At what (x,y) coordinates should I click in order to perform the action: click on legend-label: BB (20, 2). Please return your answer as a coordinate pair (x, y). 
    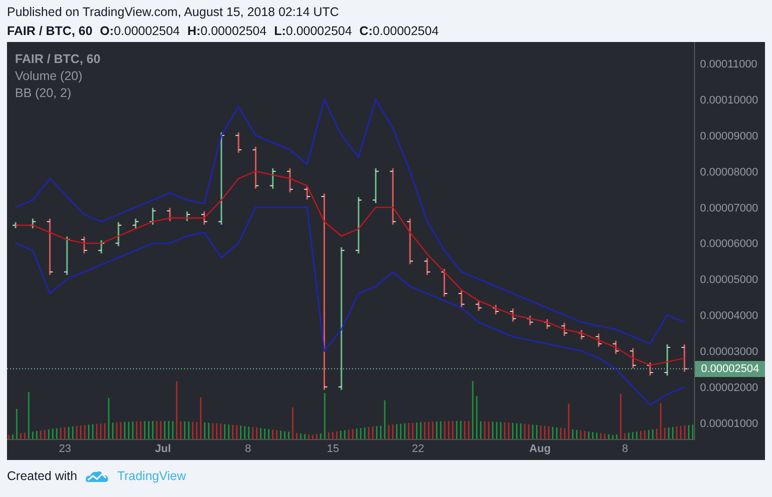
    Looking at the image, I should click on (43, 93).